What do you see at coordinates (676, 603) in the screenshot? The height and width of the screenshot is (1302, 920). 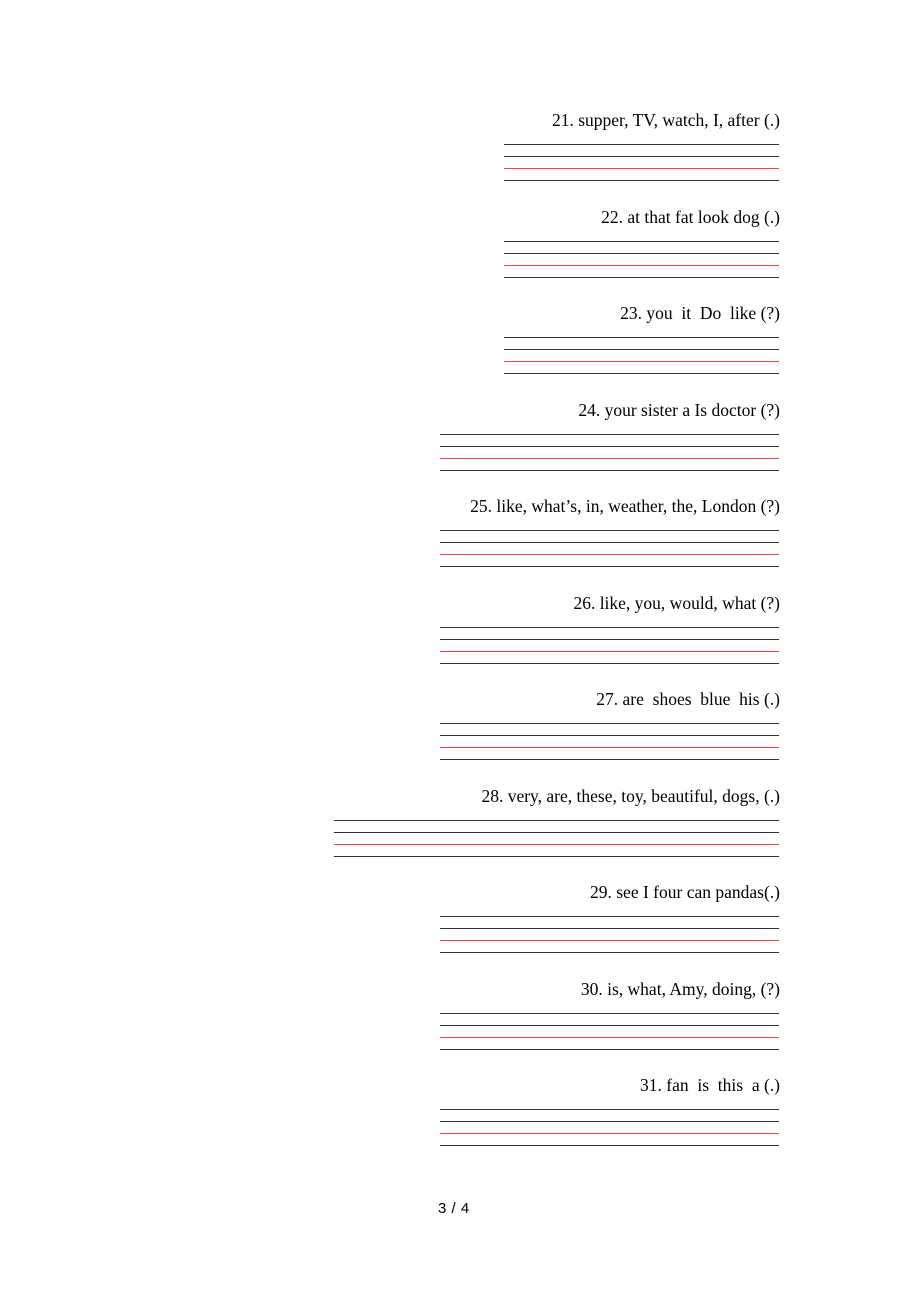 I see `exercise-prompt: 26. like, you, would, what (?)` at bounding box center [676, 603].